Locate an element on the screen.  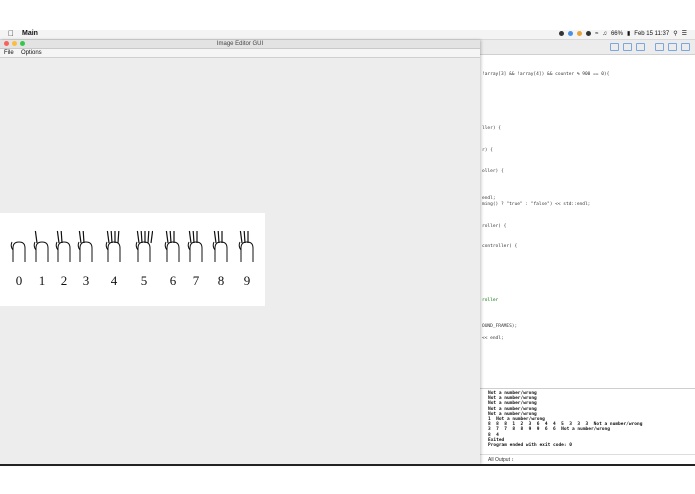
layout-left-icon is located at coordinates (659, 47).